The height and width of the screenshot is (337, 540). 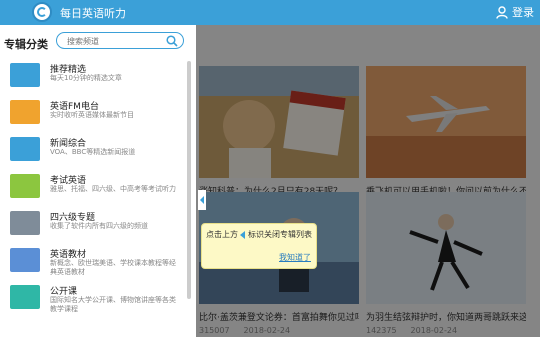 I want to click on cet-icon, so click(x=25, y=223).